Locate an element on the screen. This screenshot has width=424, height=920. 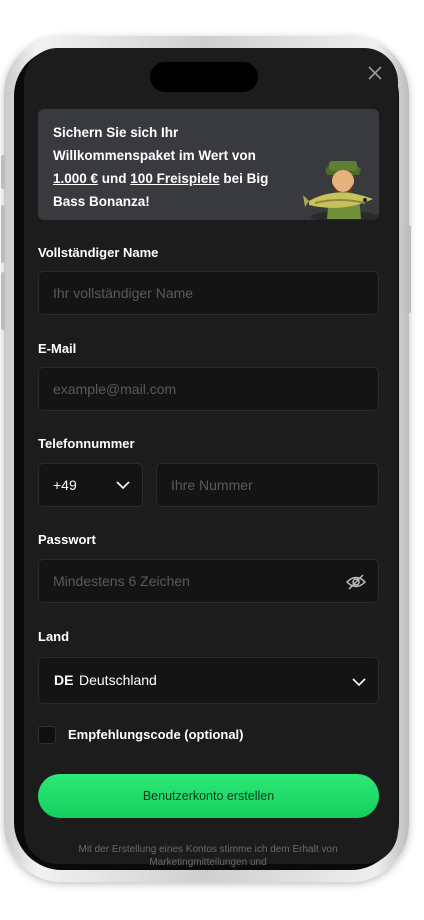
close-button is located at coordinates (375, 73).